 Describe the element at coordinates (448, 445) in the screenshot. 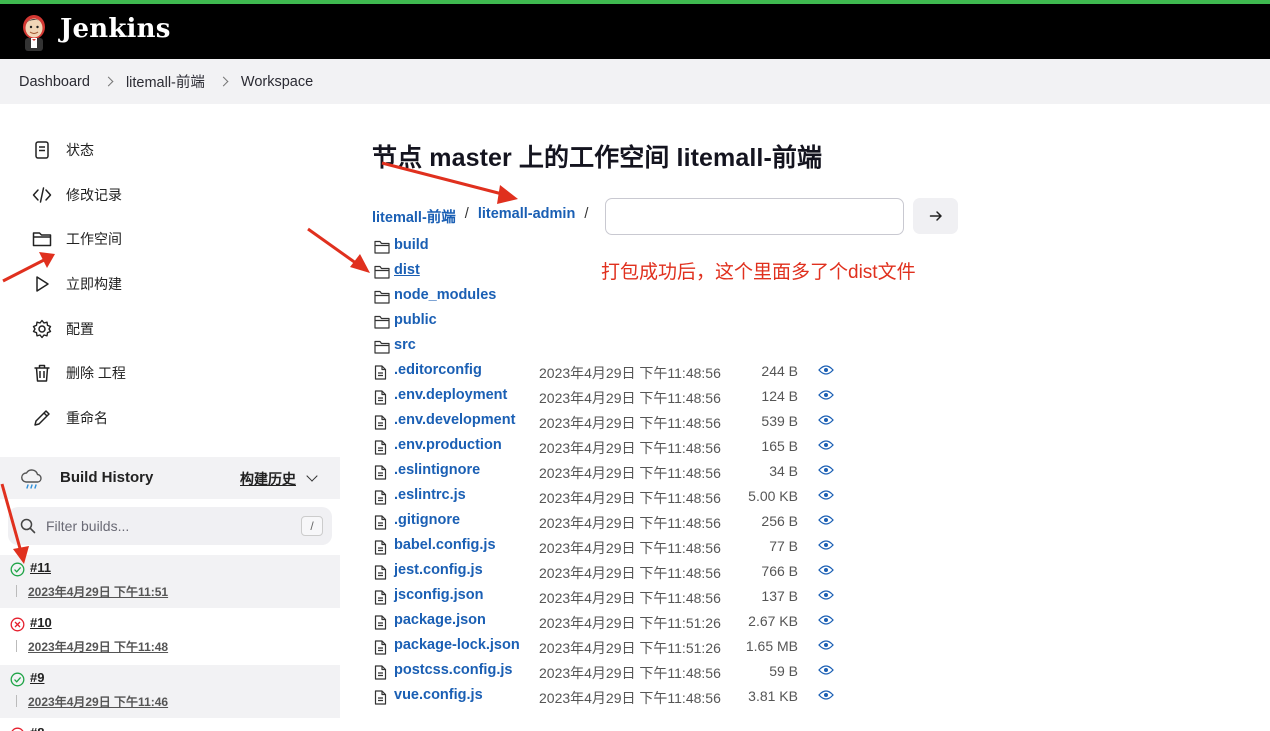

I see `file-link: .env.production` at that location.